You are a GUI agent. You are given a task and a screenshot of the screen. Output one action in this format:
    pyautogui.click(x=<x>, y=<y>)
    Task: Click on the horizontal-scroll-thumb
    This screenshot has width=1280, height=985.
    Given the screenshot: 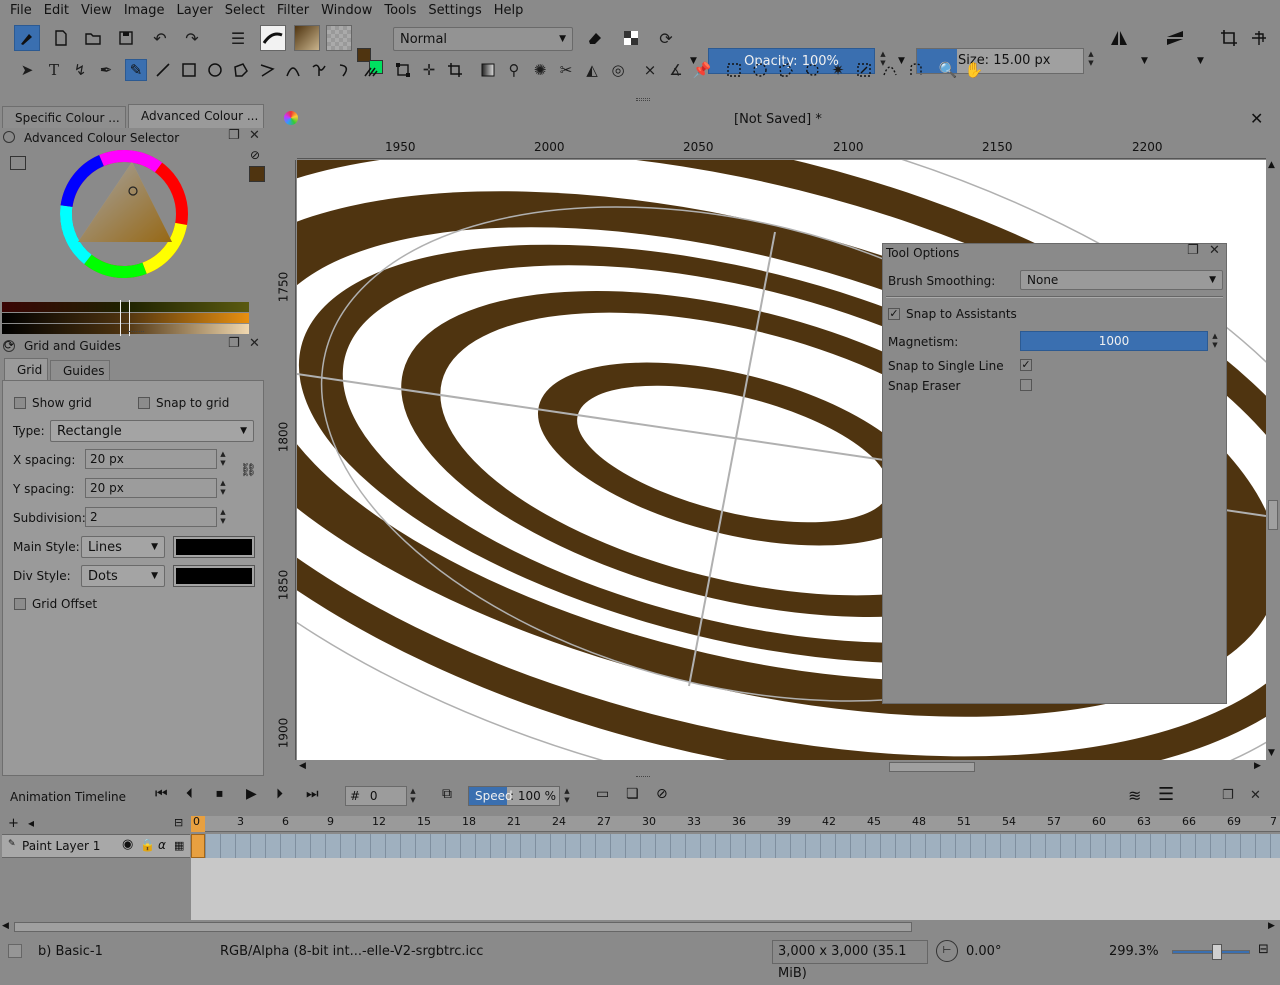 What is the action you would take?
    pyautogui.click(x=932, y=767)
    